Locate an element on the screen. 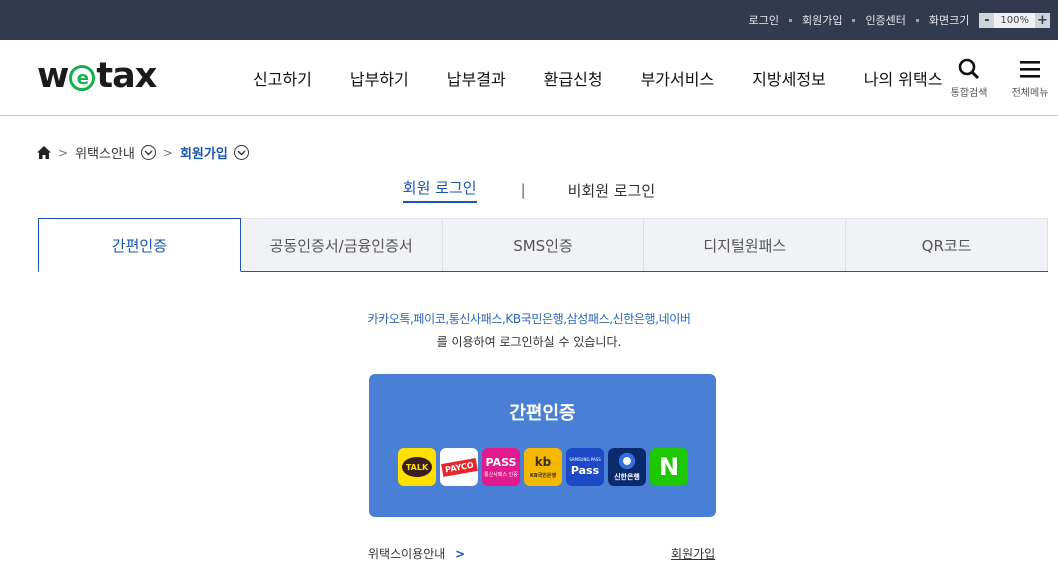 The height and width of the screenshot is (578, 1058). signup-link: 회원가입 is located at coordinates (822, 20).